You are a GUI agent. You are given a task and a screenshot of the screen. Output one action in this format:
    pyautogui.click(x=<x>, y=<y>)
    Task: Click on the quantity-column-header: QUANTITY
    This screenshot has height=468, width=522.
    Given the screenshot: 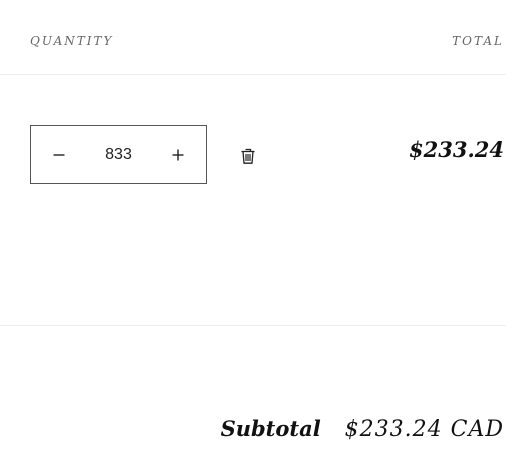 What is the action you would take?
    pyautogui.click(x=72, y=41)
    